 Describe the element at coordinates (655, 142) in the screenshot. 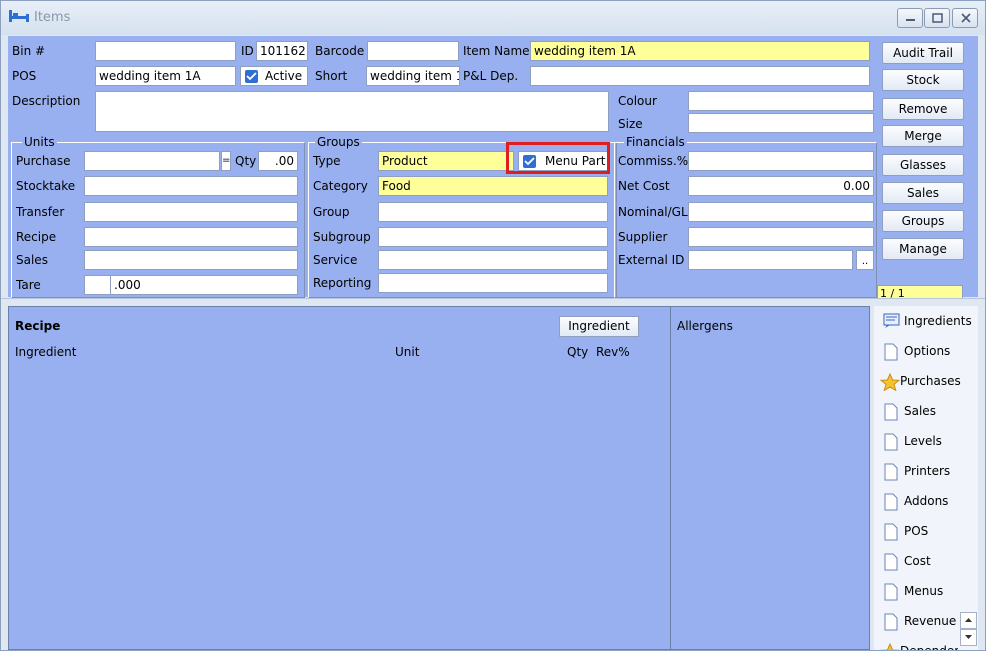

I see `financials-group-title: Financials` at that location.